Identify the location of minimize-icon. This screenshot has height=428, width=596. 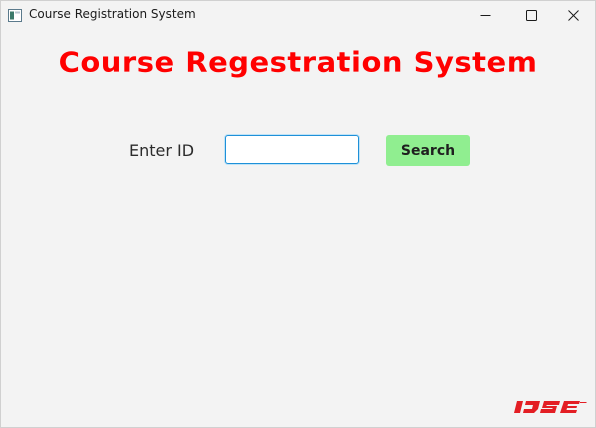
(485, 15).